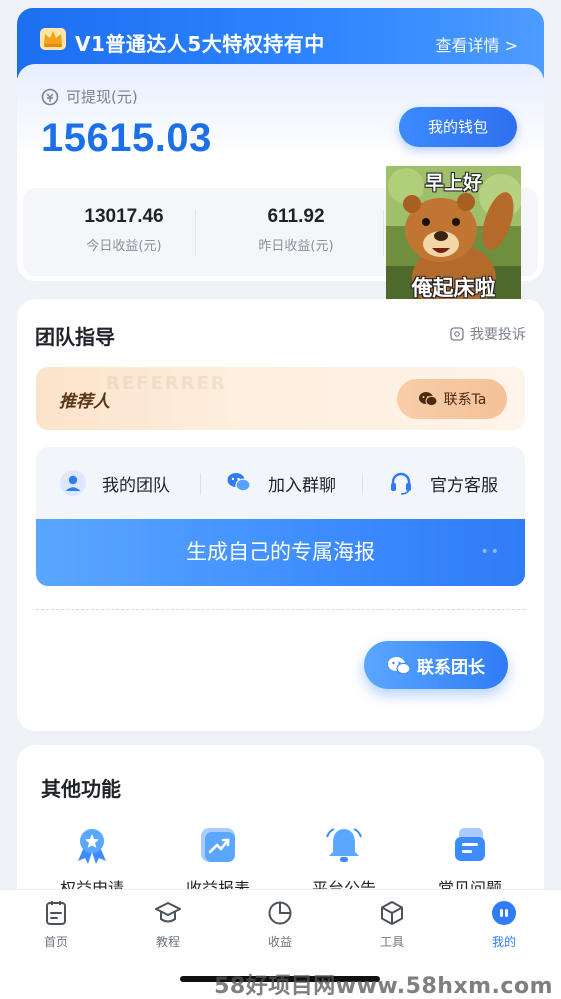 This screenshot has height=999, width=561. Describe the element at coordinates (503, 942) in the screenshot. I see `tab-mine-label: 我的` at that location.